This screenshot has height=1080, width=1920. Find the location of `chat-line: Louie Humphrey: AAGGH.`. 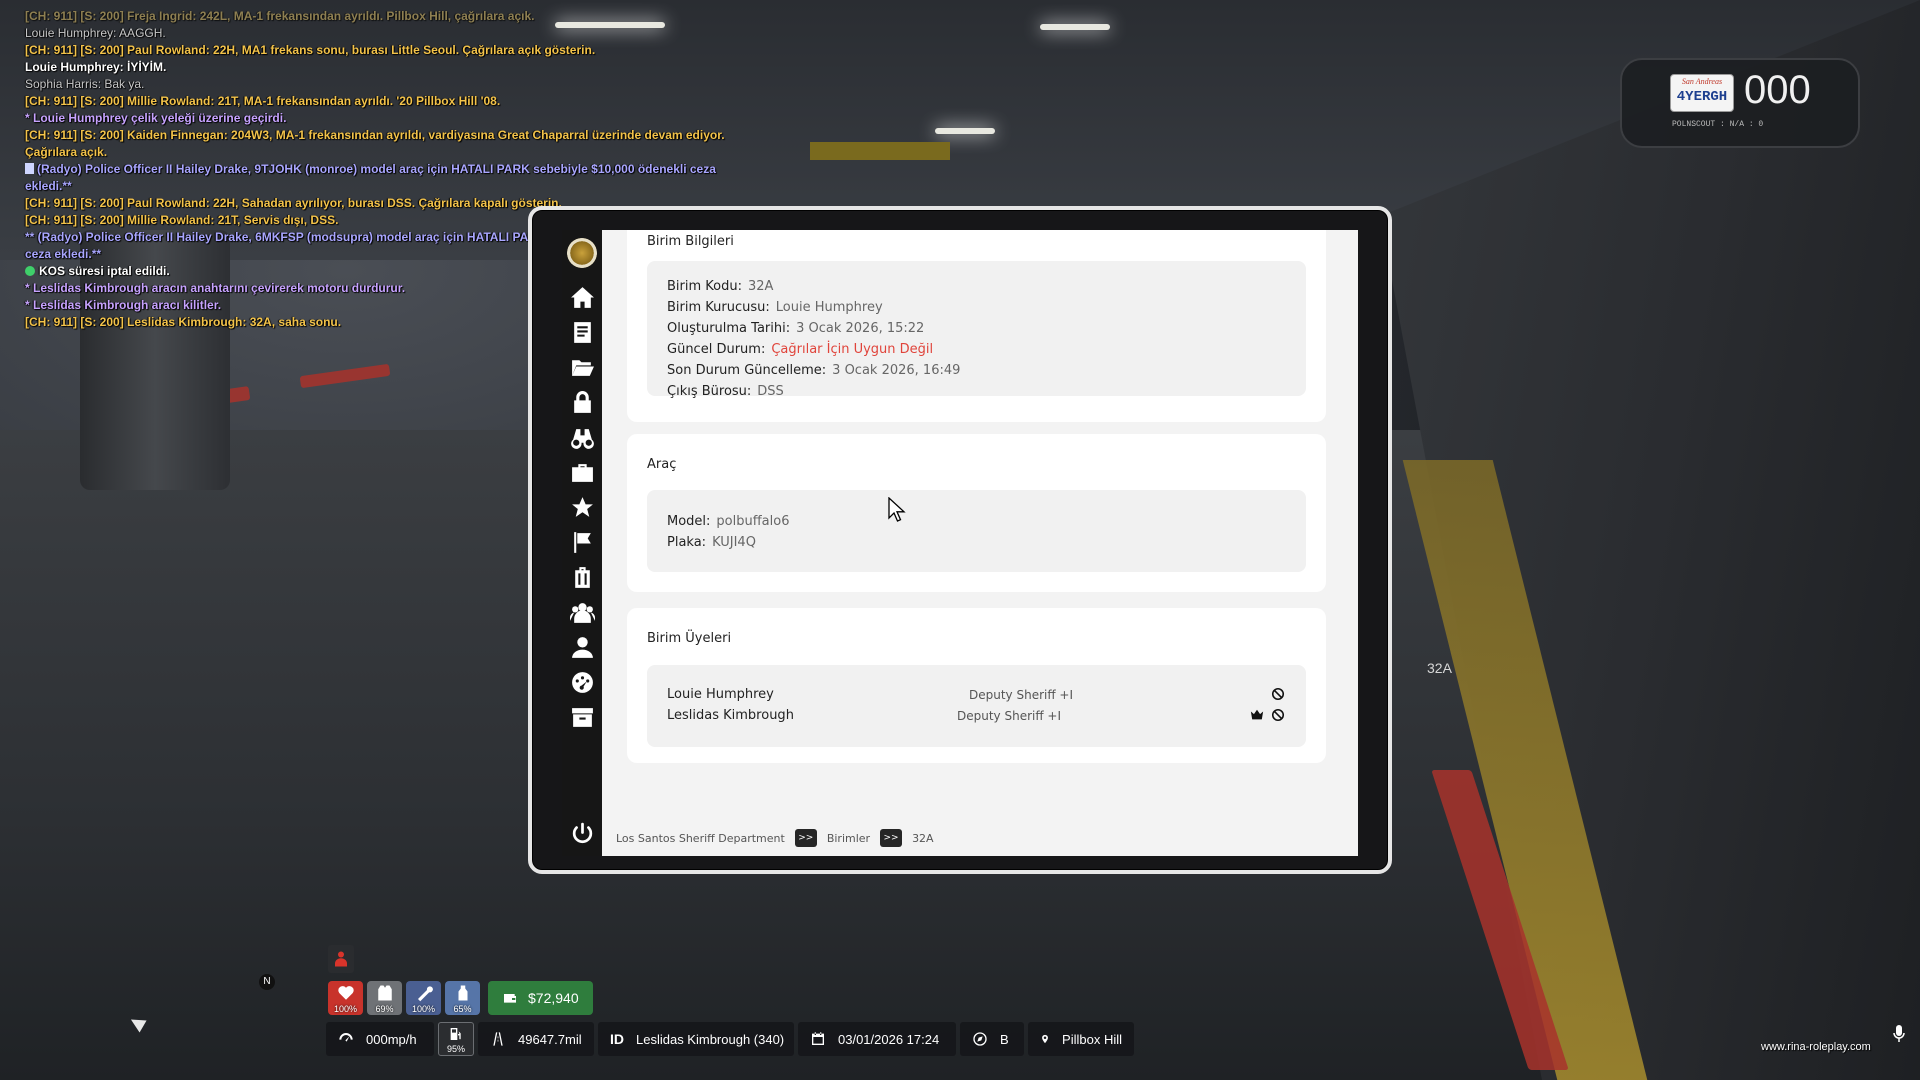

chat-line: Louie Humphrey: AAGGH. is located at coordinates (375, 33).